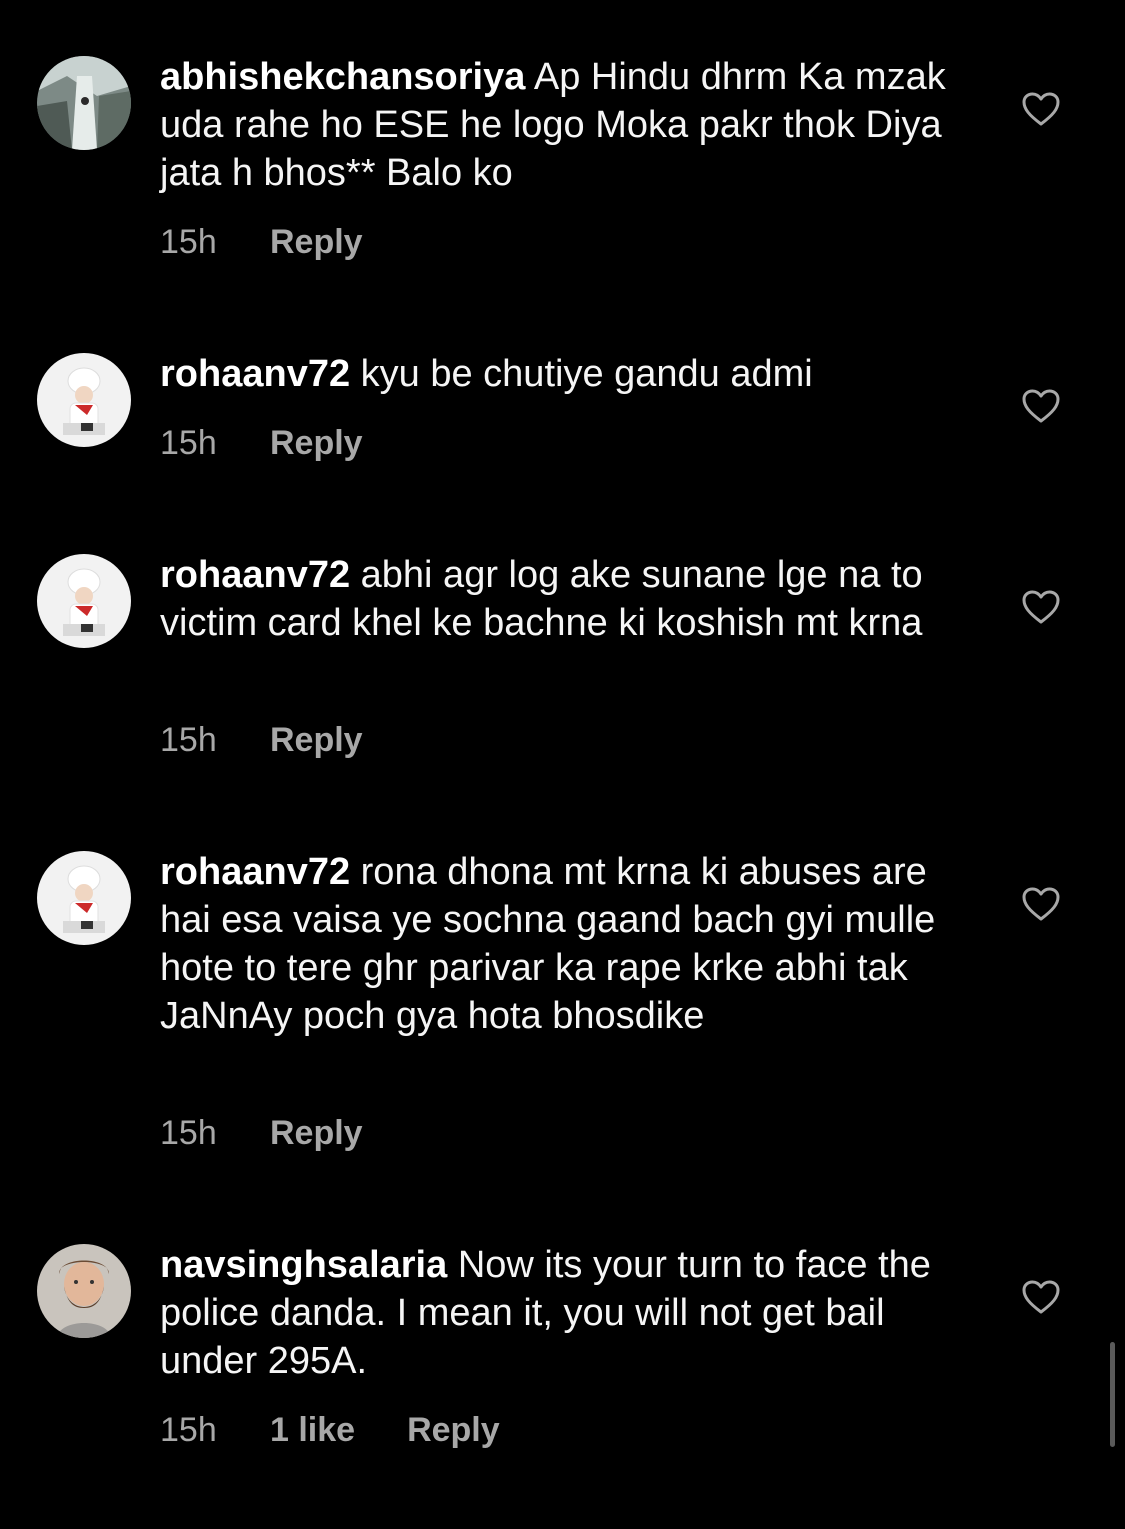 The width and height of the screenshot is (1125, 1529). Describe the element at coordinates (303, 1265) in the screenshot. I see `comment-username: navsinghsalaria` at that location.